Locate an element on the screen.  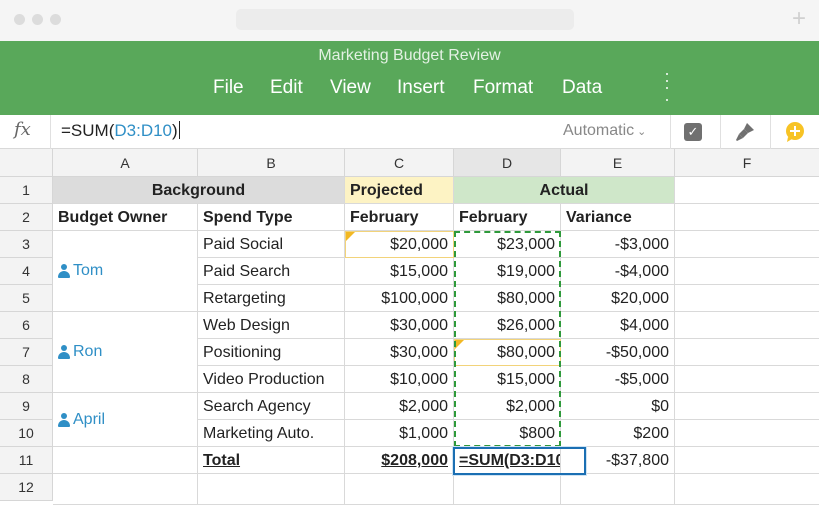
group-header-background: Background is located at coordinates (199, 190).